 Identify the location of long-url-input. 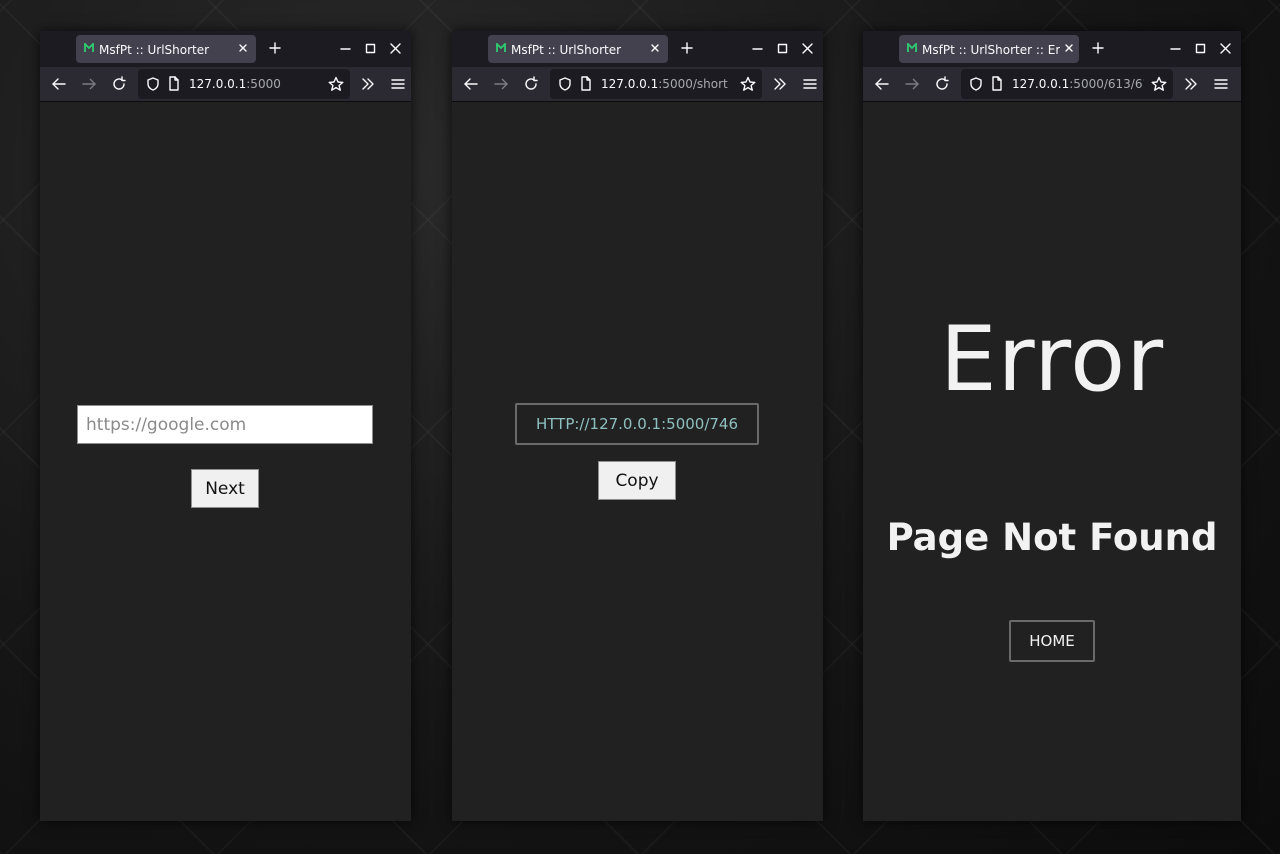
(225, 424).